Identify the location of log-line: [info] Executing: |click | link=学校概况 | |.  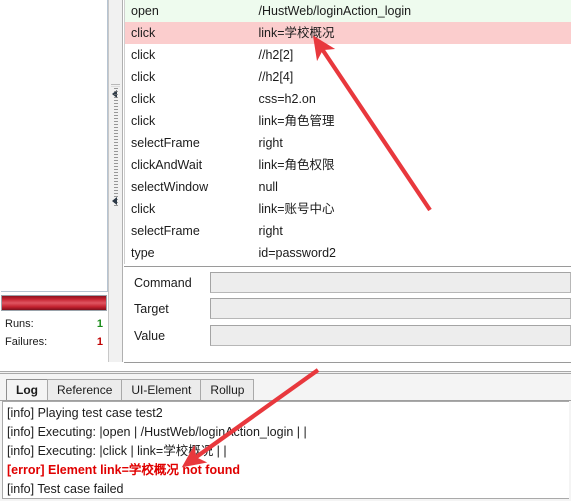
(117, 451).